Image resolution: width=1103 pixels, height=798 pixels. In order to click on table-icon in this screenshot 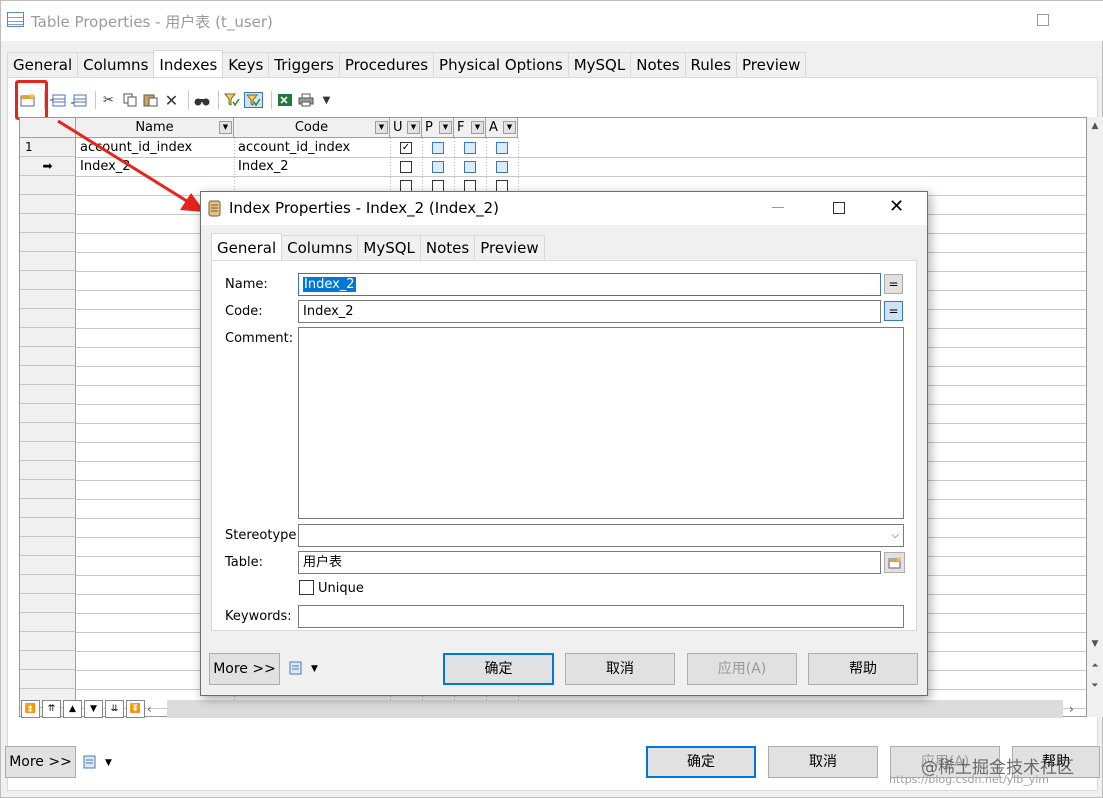, I will do `click(15, 19)`.